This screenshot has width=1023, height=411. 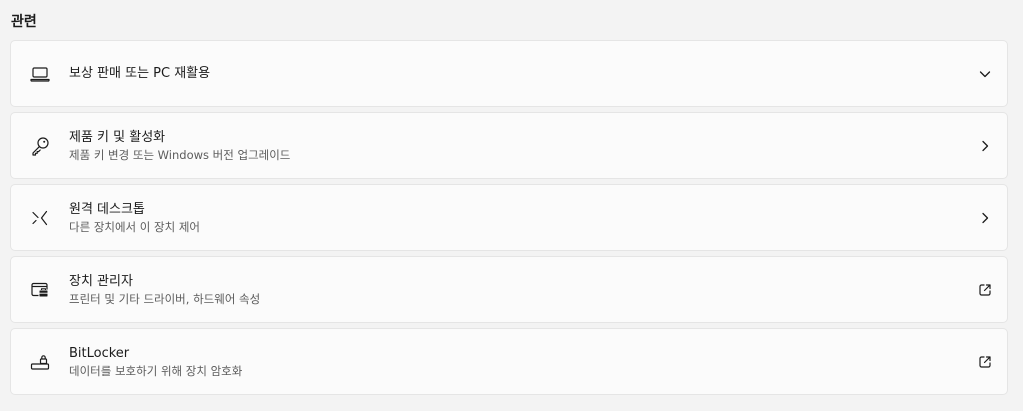 I want to click on remote-desktop-icon, so click(x=40, y=218).